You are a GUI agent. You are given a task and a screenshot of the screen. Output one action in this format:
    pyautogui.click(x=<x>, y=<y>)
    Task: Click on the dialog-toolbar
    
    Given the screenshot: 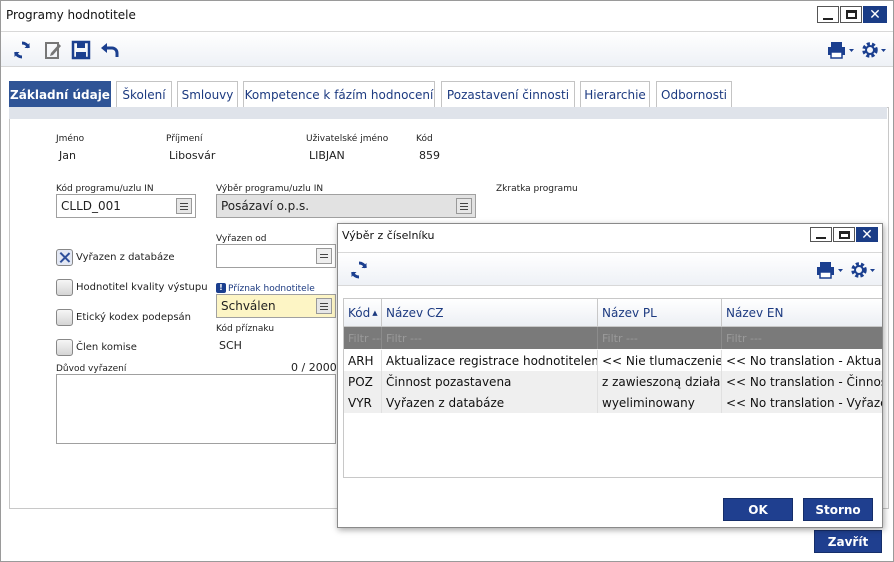 What is the action you would take?
    pyautogui.click(x=610, y=269)
    